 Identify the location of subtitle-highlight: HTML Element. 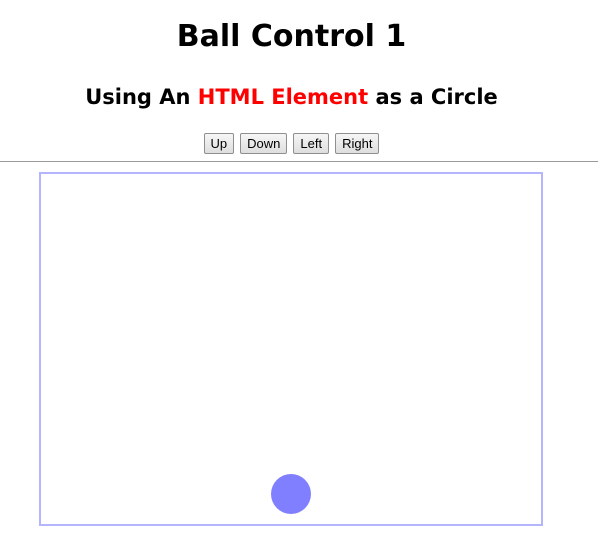
(283, 97).